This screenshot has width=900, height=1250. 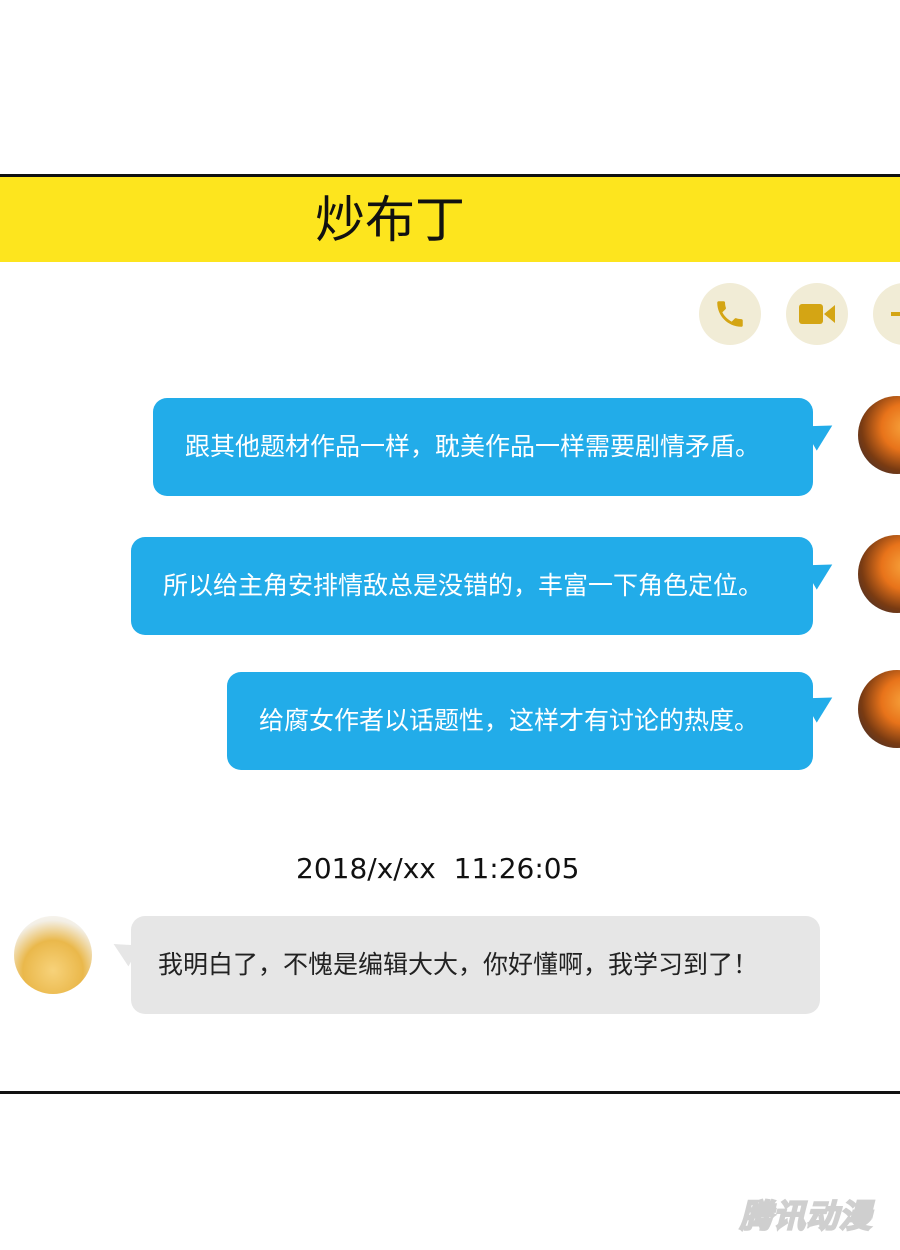 What do you see at coordinates (458, 964) in the screenshot?
I see `message-text: 我明白了，不愧是编辑大大，你好懂啊，我学习到了！` at bounding box center [458, 964].